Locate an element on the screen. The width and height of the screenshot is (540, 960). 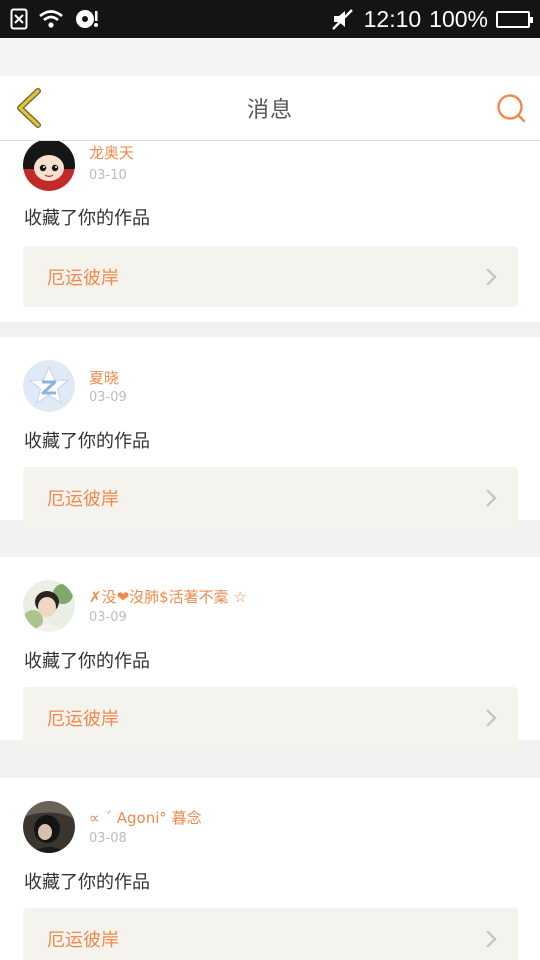
page-title: 消息 is located at coordinates (269, 110).